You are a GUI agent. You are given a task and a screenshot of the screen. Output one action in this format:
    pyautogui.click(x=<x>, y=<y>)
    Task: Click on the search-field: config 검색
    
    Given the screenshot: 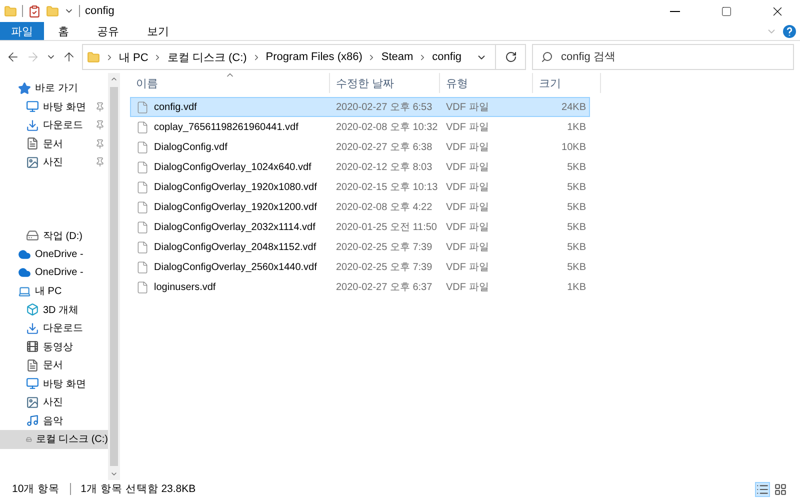 What is the action you would take?
    pyautogui.click(x=663, y=57)
    